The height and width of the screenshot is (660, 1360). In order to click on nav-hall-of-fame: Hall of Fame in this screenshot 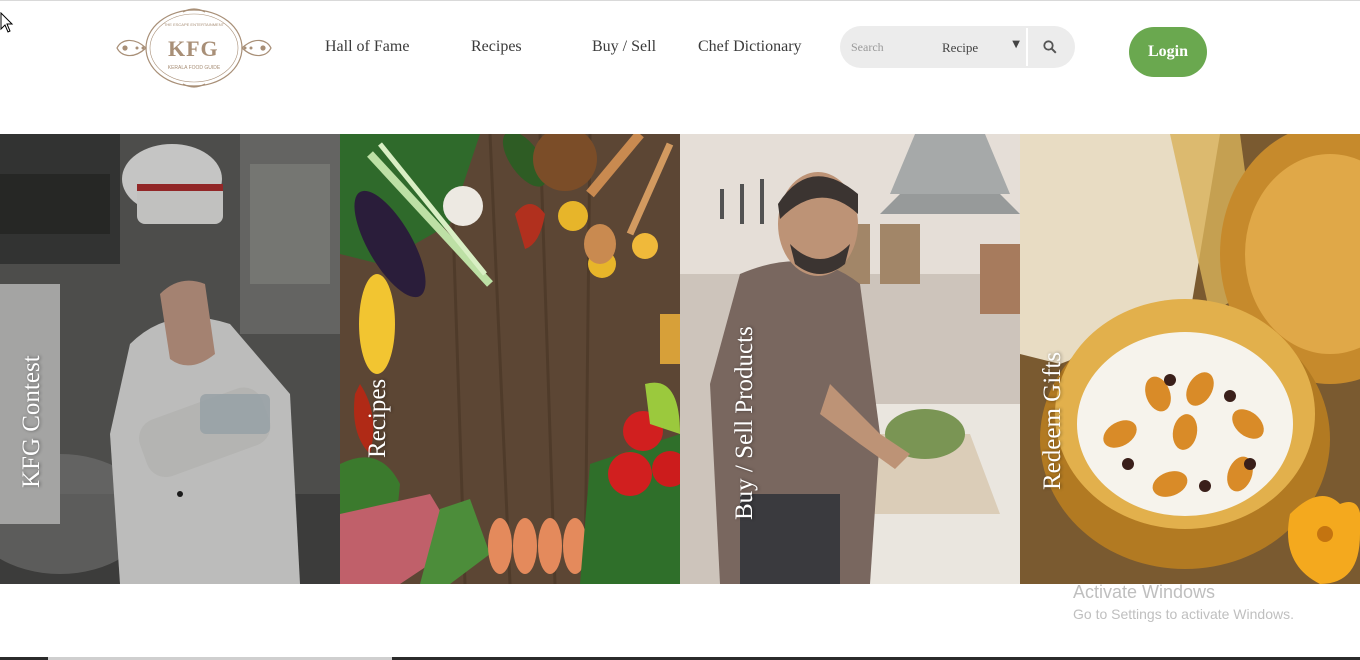, I will do `click(367, 47)`.